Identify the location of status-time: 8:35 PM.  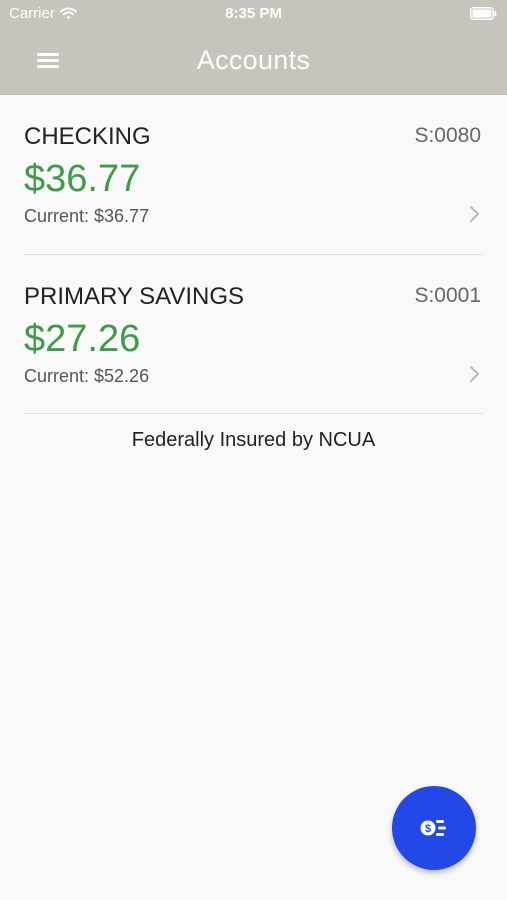
(253, 13).